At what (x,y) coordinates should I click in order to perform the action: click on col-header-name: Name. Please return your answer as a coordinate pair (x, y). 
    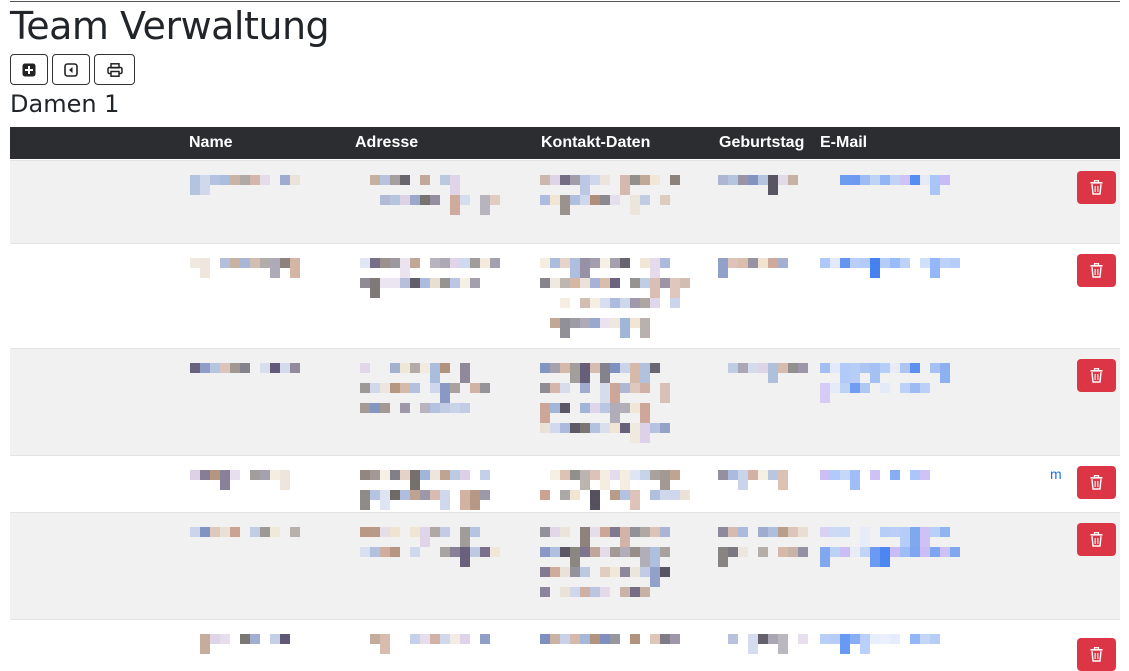
    Looking at the image, I should click on (211, 143).